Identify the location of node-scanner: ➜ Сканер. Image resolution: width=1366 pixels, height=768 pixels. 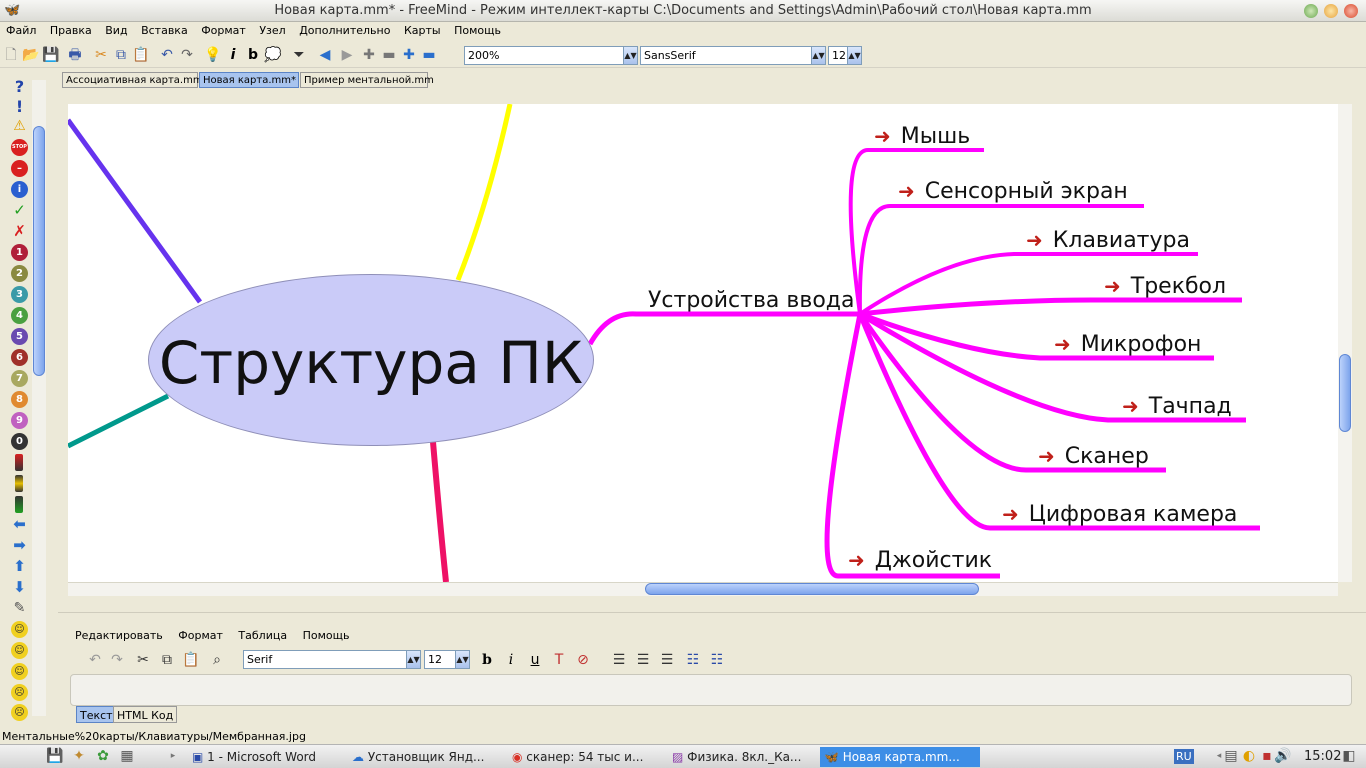
(1093, 456).